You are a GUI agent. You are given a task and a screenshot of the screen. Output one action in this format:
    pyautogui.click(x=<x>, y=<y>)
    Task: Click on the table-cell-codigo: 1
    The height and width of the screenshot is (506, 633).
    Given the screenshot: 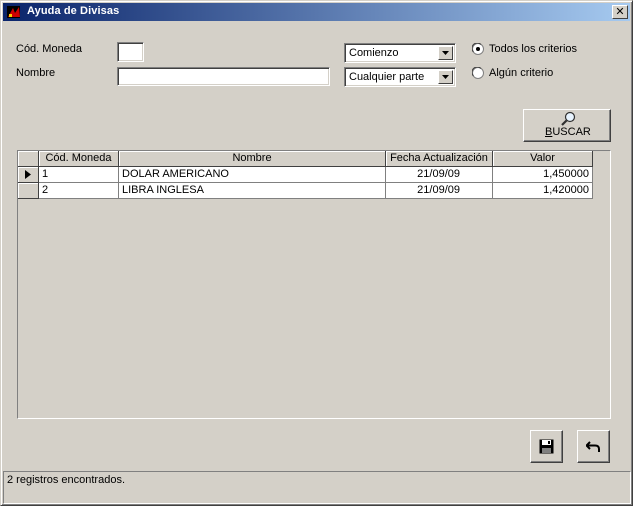 What is the action you would take?
    pyautogui.click(x=79, y=175)
    